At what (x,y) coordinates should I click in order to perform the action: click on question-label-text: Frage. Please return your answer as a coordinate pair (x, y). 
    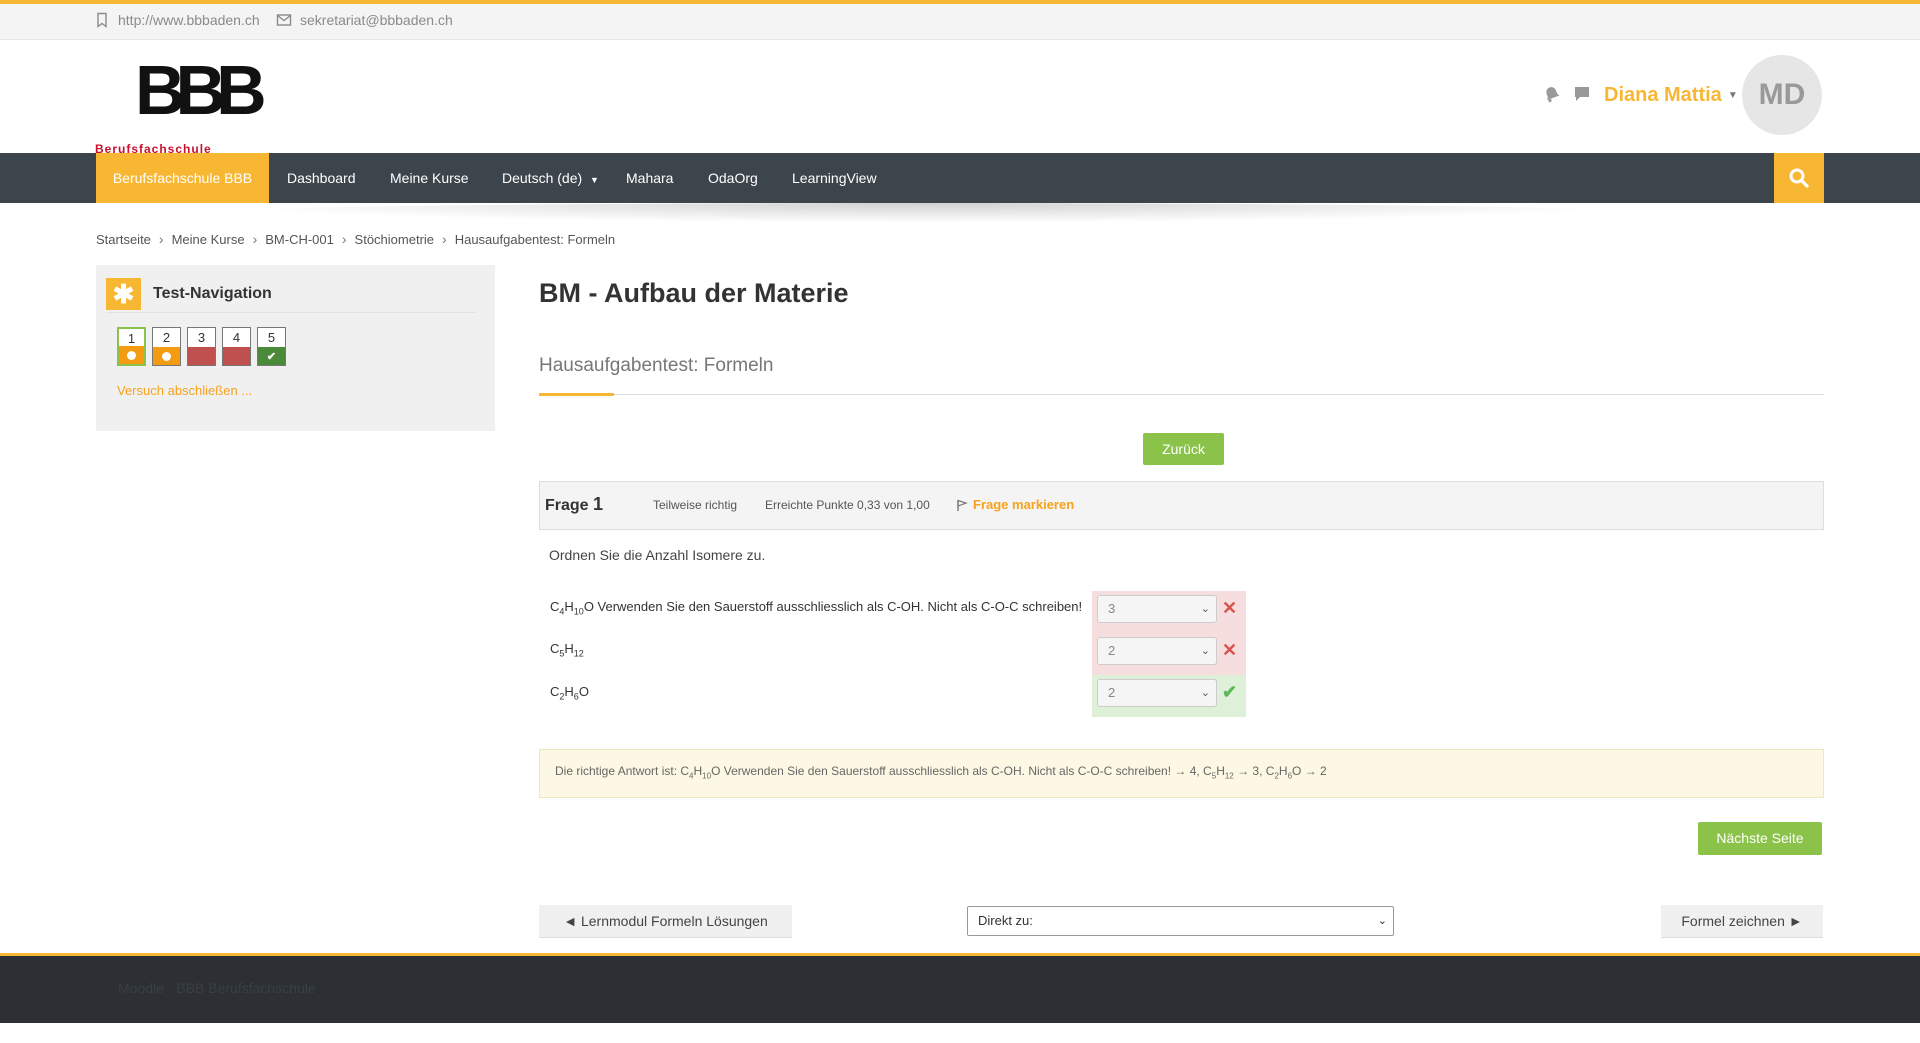
    Looking at the image, I should click on (567, 505).